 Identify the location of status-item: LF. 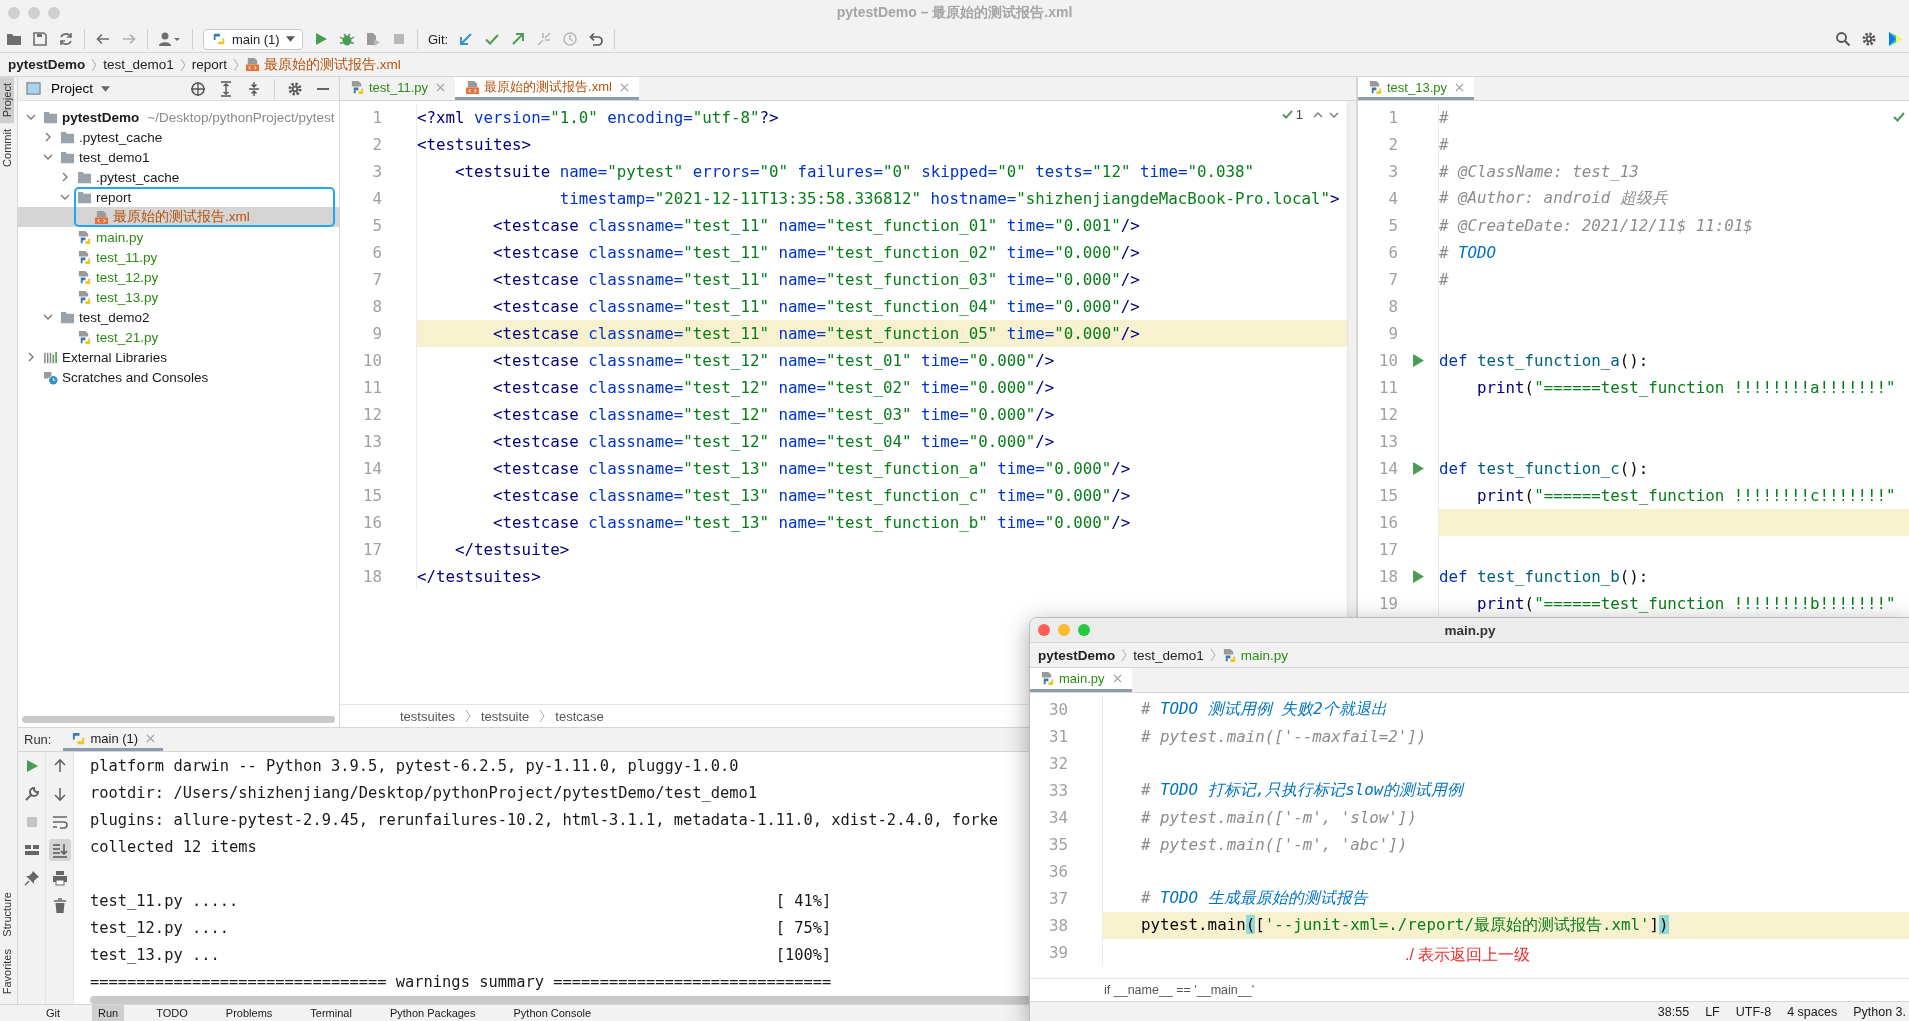
(1712, 1012).